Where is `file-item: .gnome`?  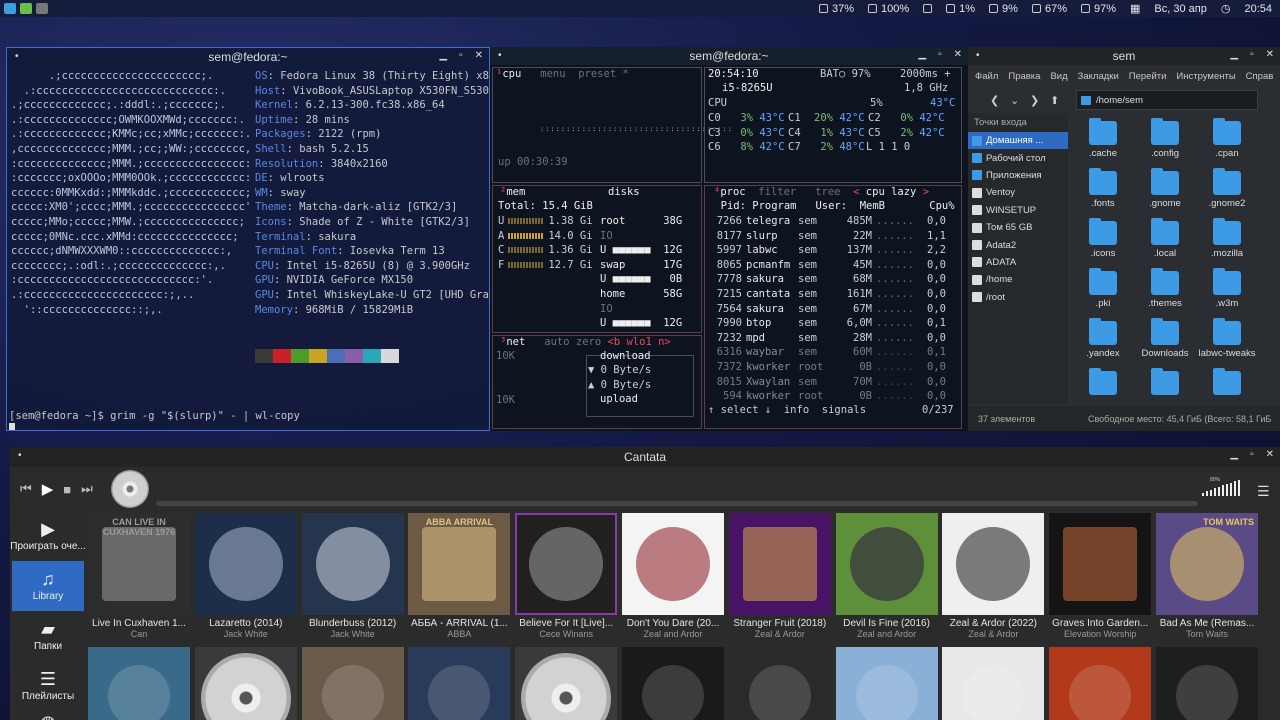
file-item: .gnome is located at coordinates (1165, 193).